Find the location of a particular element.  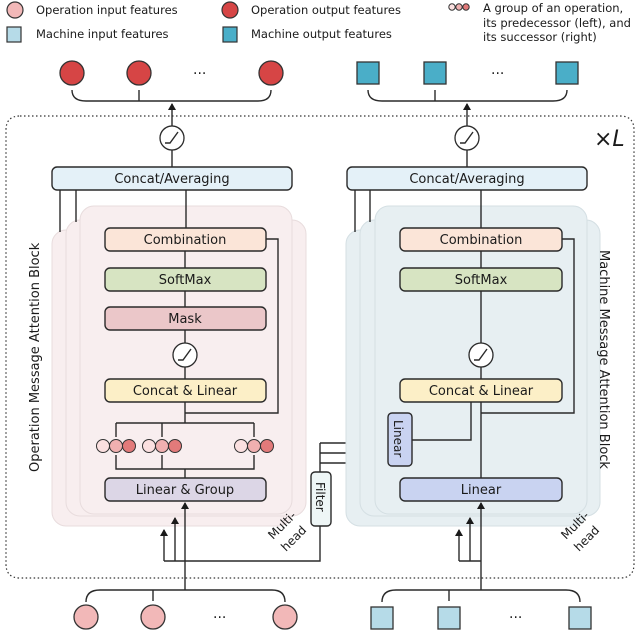

legend-group-line3: its successor (right) is located at coordinates (540, 37).